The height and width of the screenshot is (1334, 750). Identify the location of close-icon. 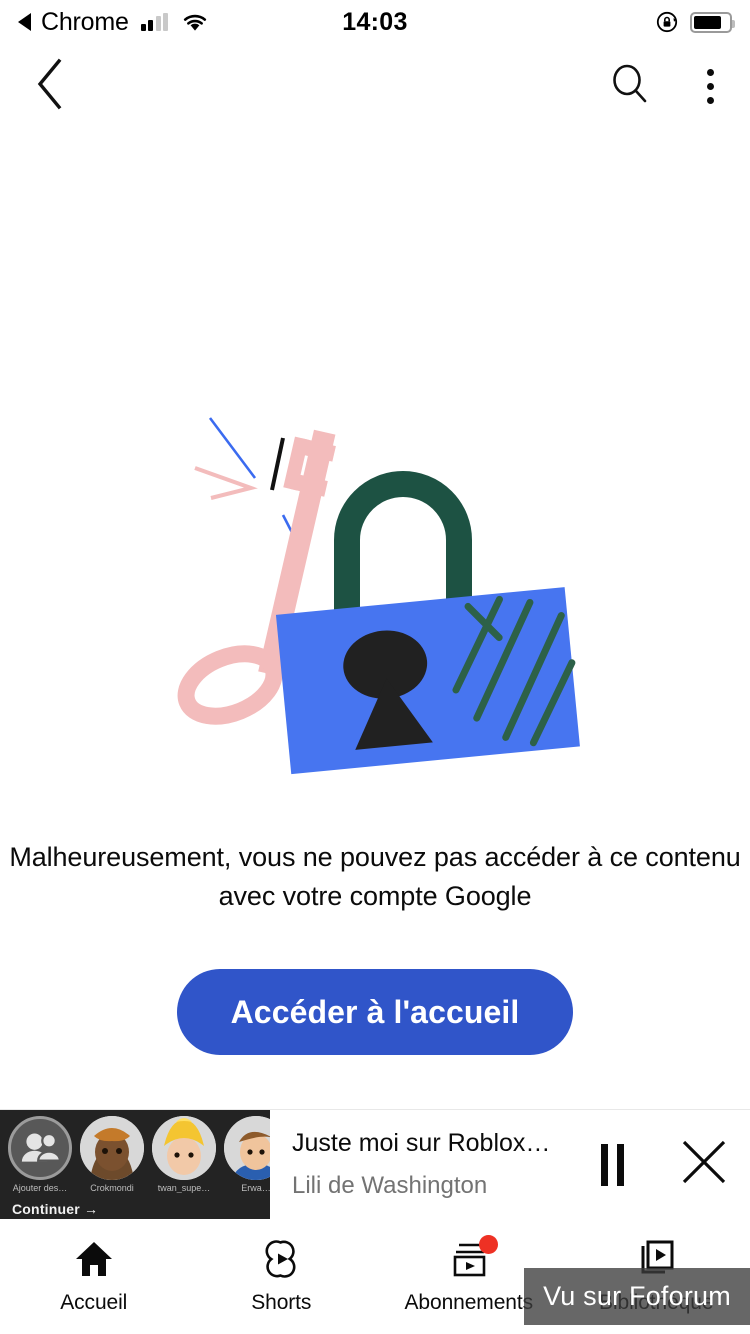
(704, 1164).